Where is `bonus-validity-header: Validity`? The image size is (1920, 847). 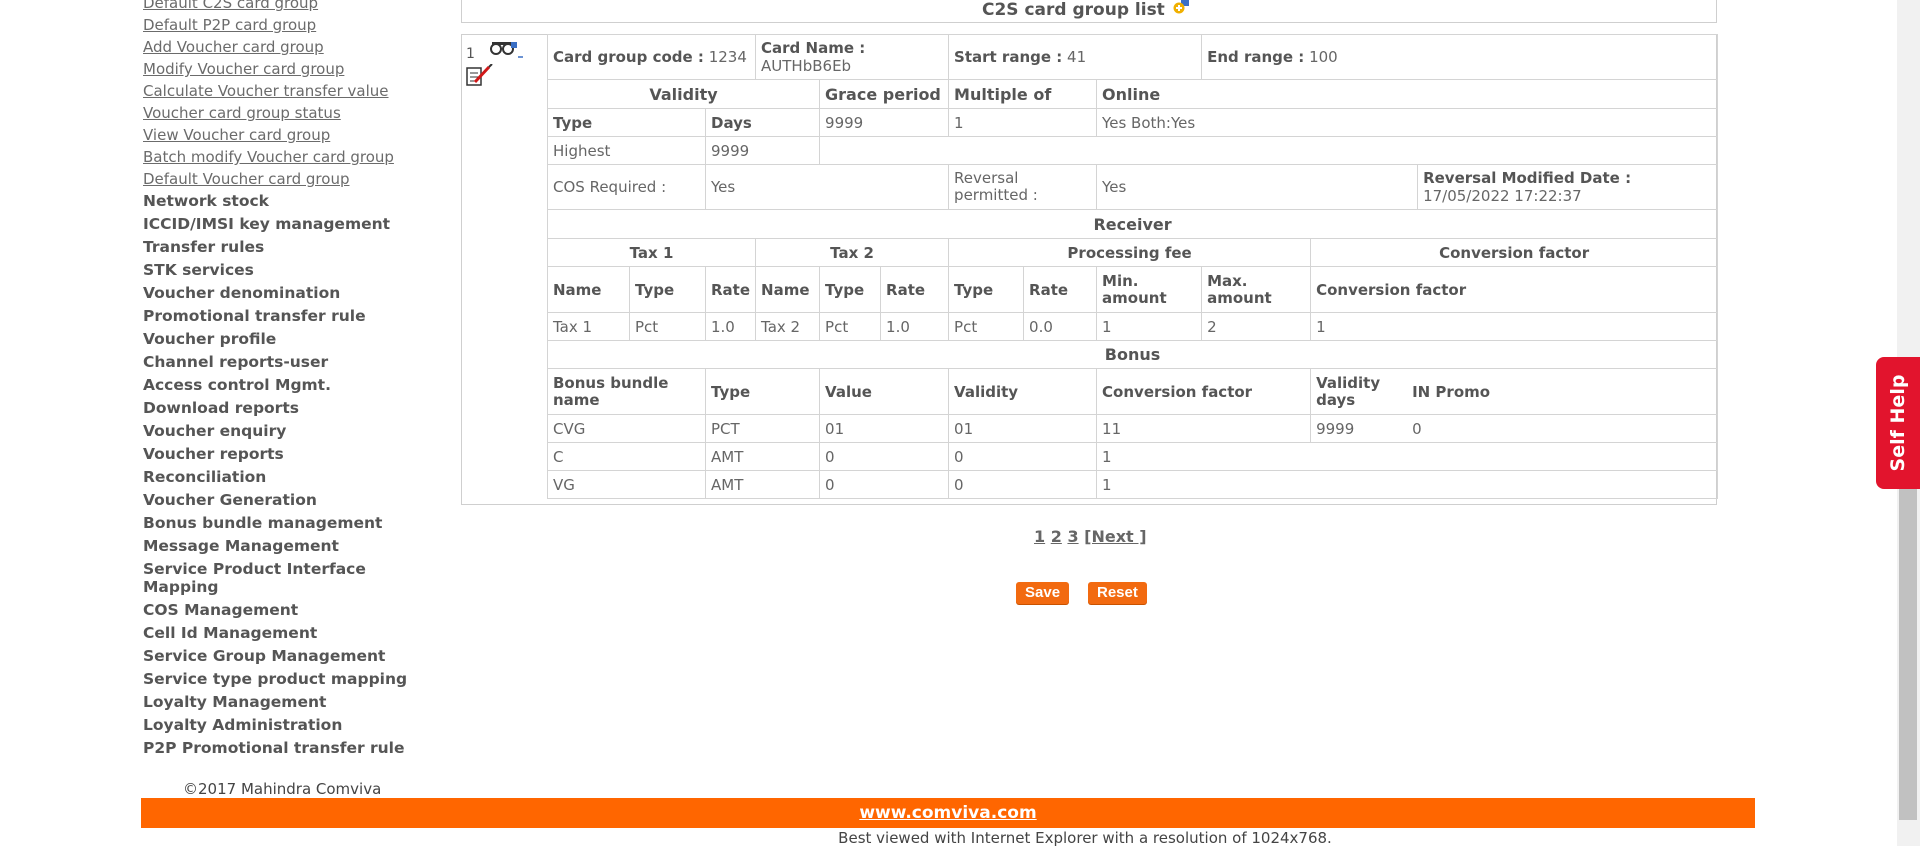
bonus-validity-header: Validity is located at coordinates (1023, 391).